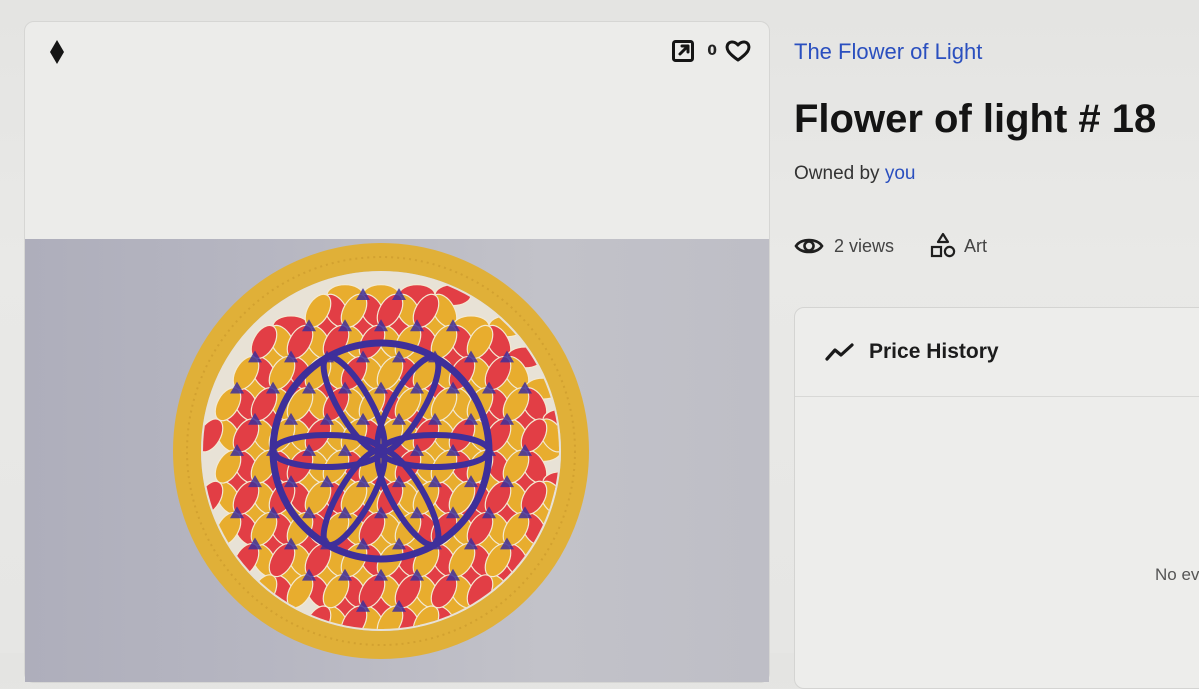  Describe the element at coordinates (837, 173) in the screenshot. I see `owned-by-label: Owned by` at that location.